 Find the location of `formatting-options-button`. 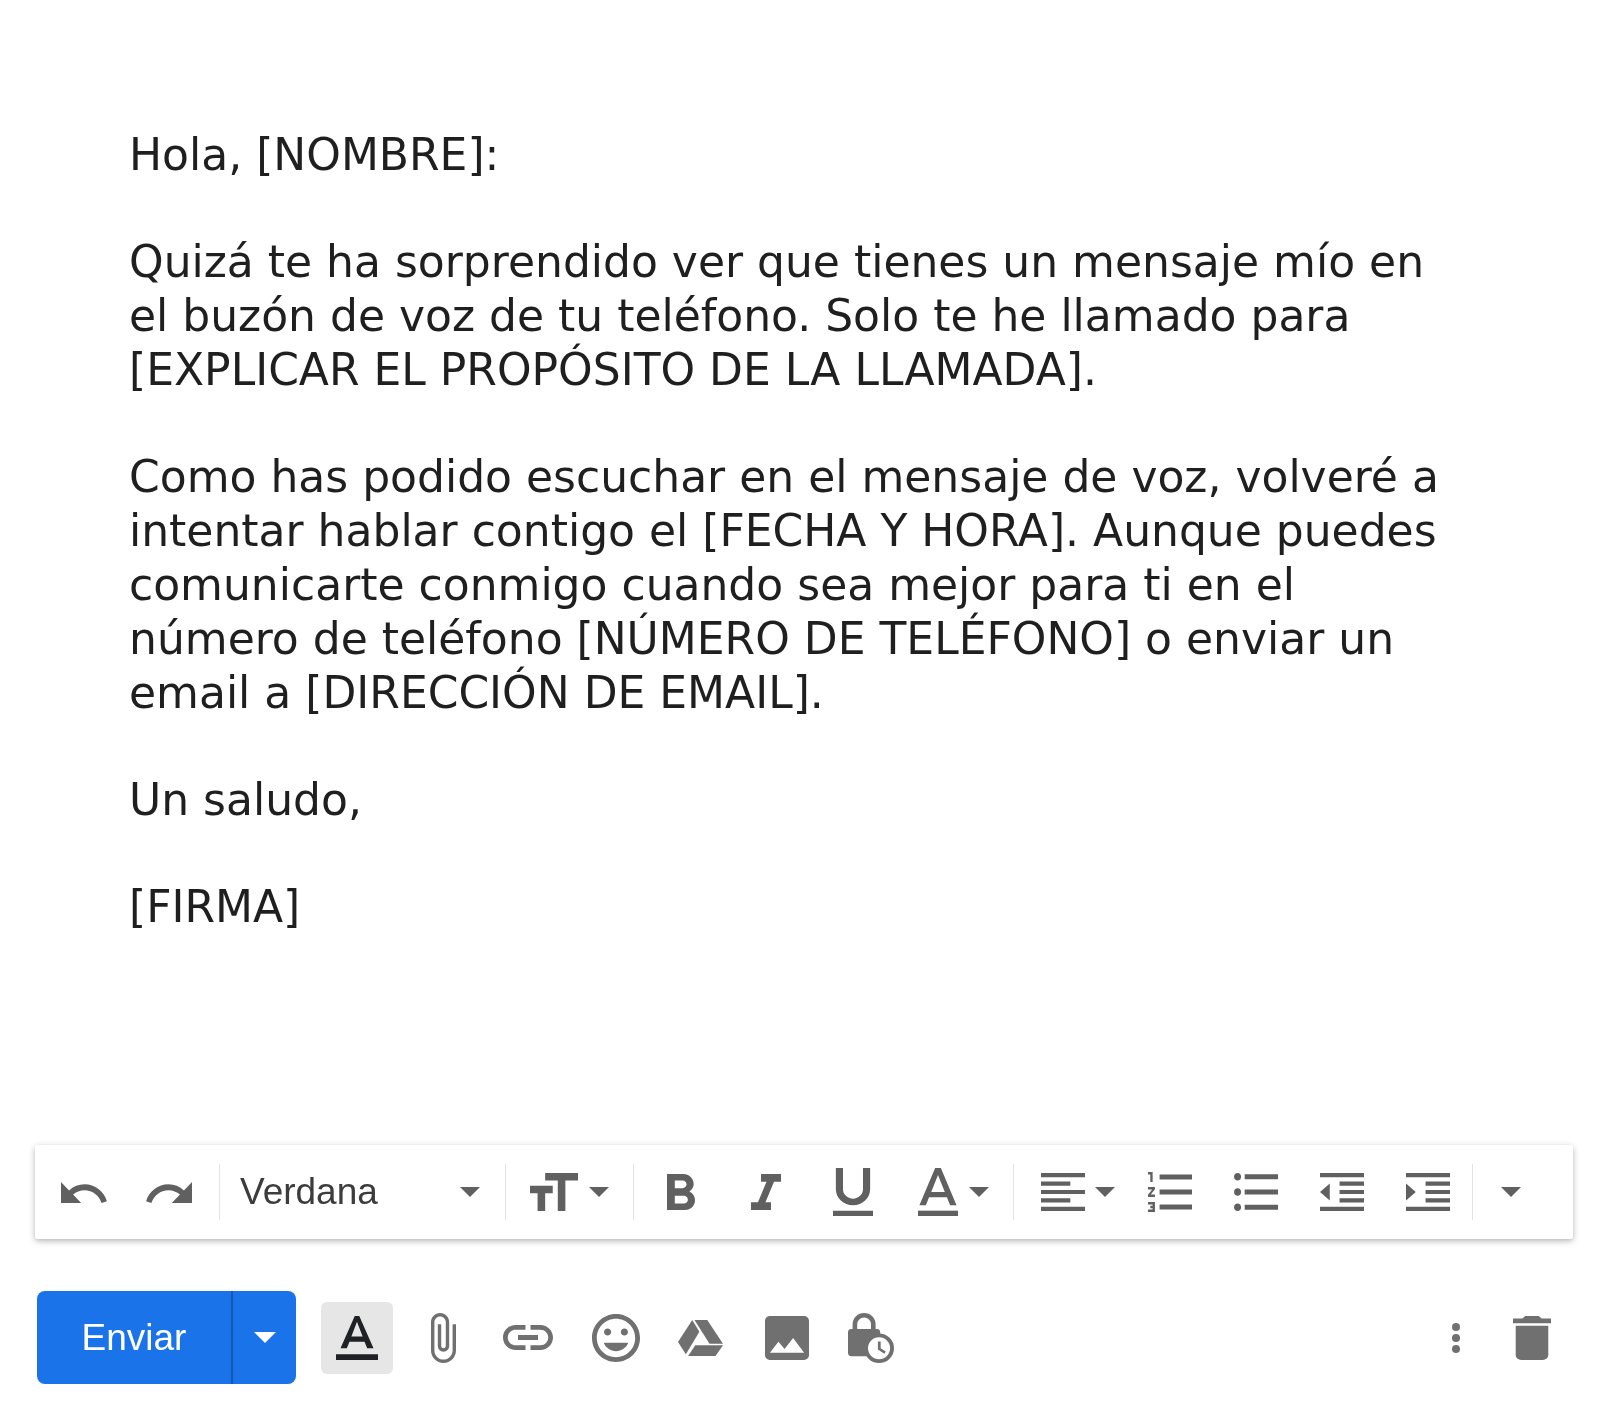

formatting-options-button is located at coordinates (357, 1337).